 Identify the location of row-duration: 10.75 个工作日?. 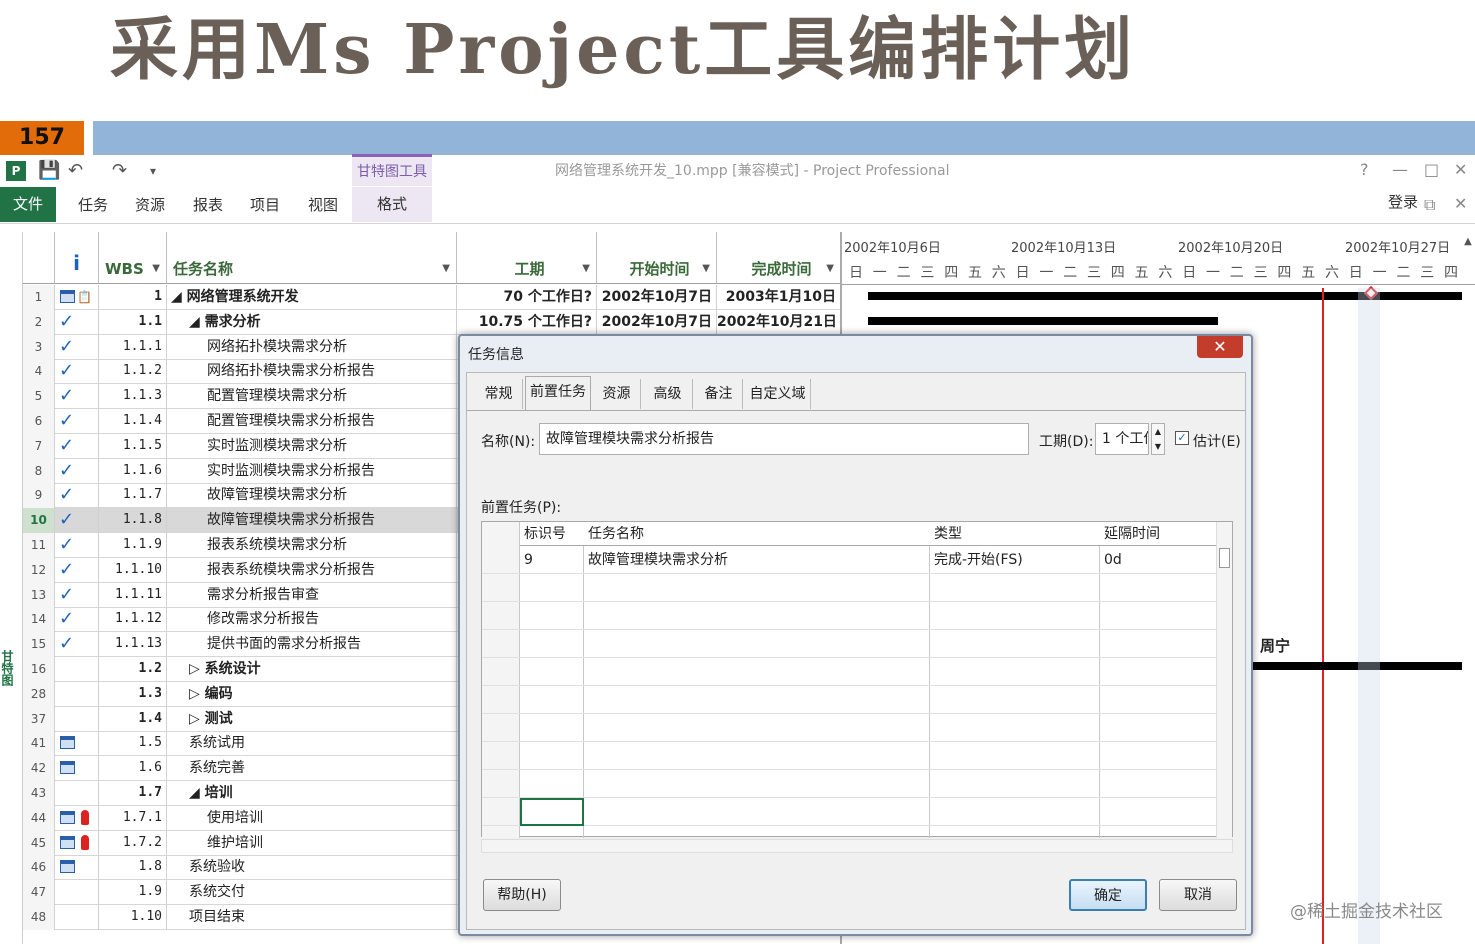
(527, 322).